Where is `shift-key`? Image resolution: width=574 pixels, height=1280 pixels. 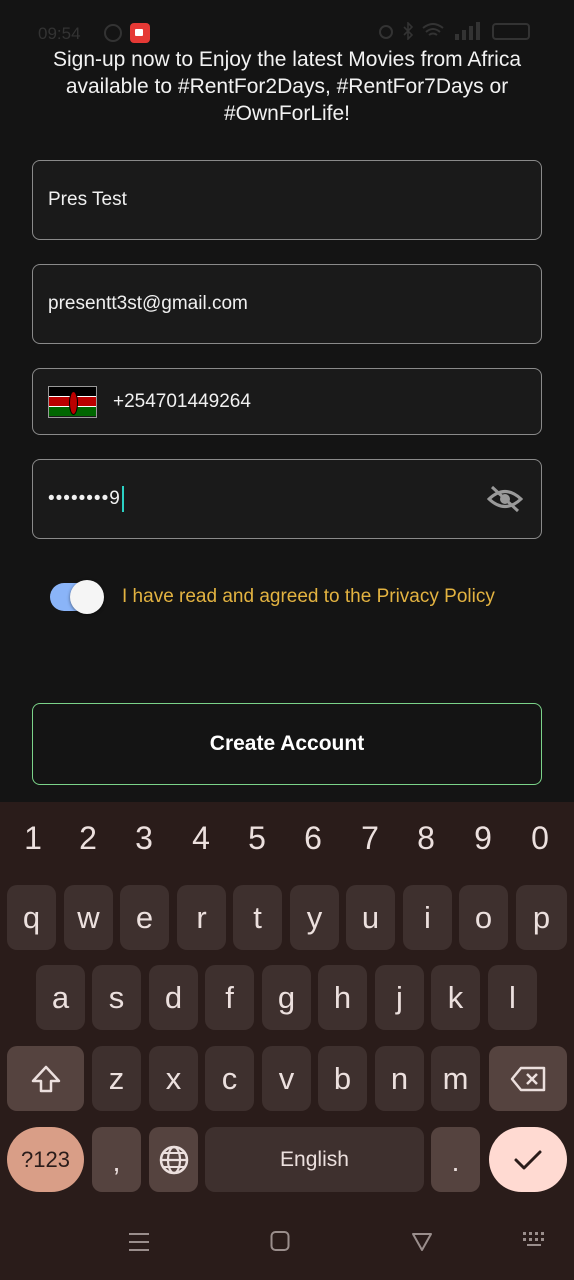
shift-key is located at coordinates (45, 1078).